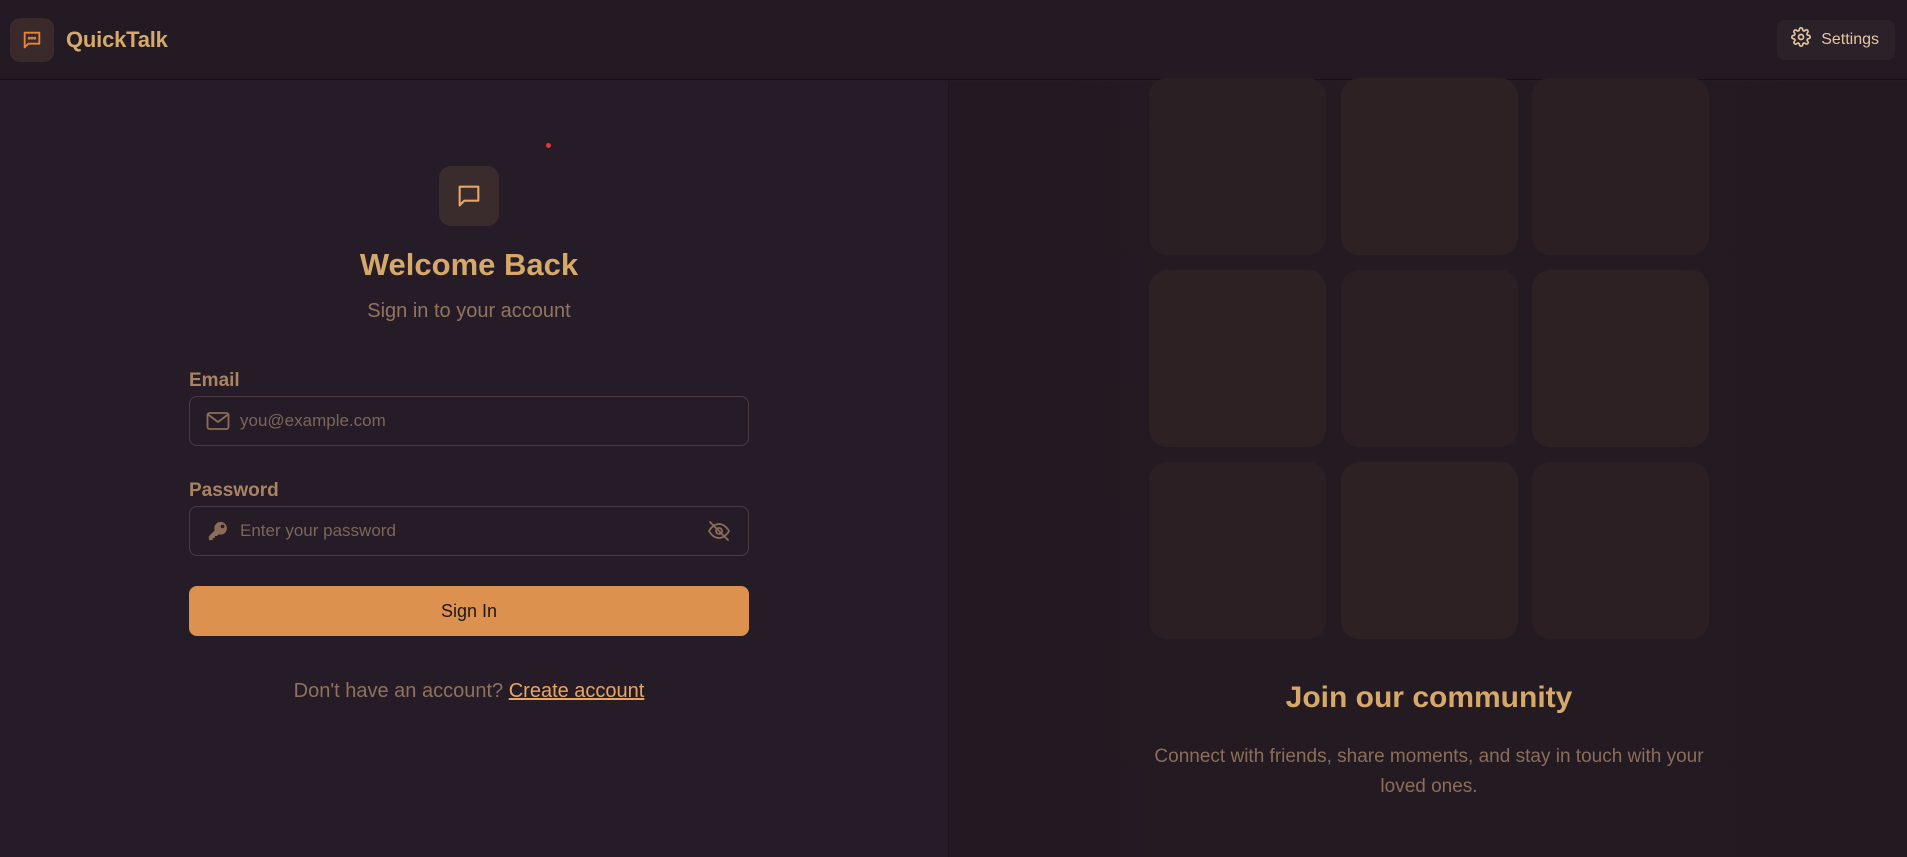 The width and height of the screenshot is (1907, 857). I want to click on chat-bubble-icon, so click(469, 196).